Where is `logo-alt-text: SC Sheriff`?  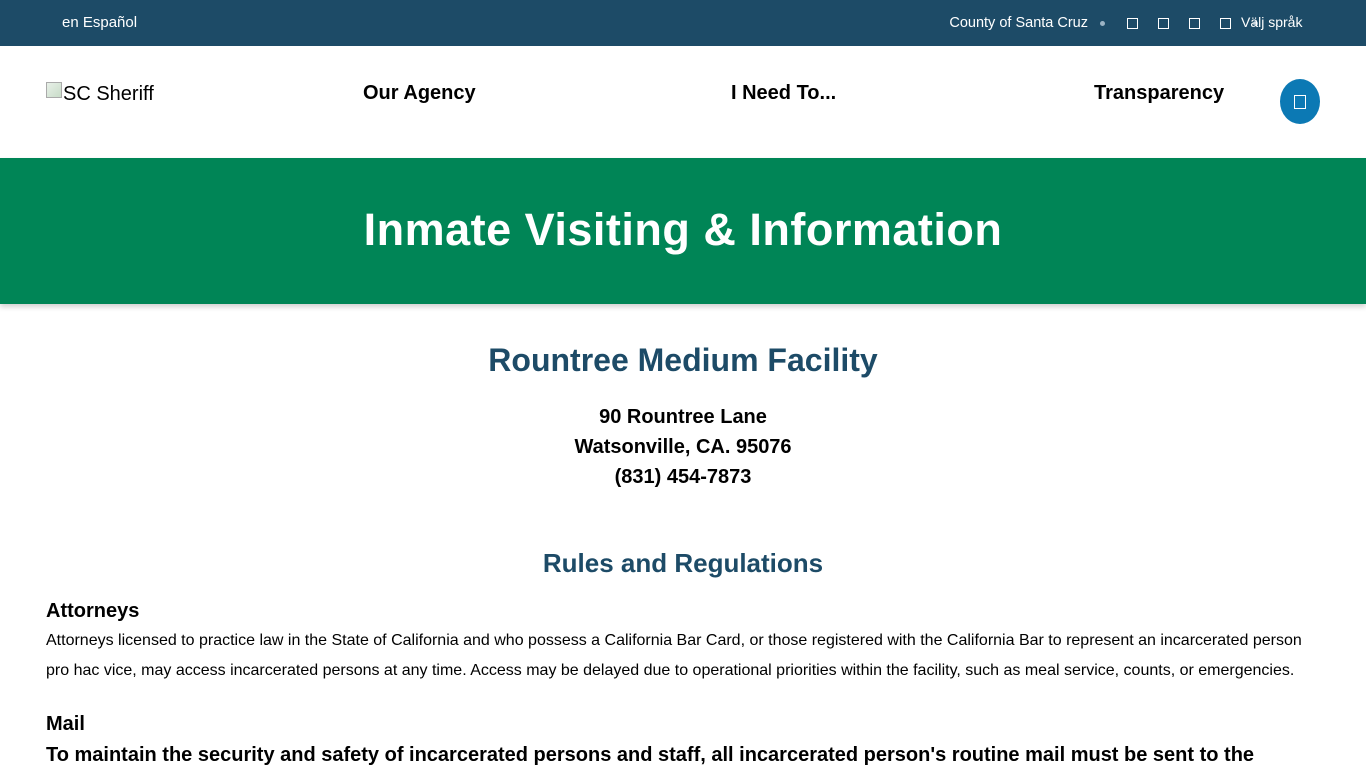
logo-alt-text: SC Sheriff is located at coordinates (108, 94).